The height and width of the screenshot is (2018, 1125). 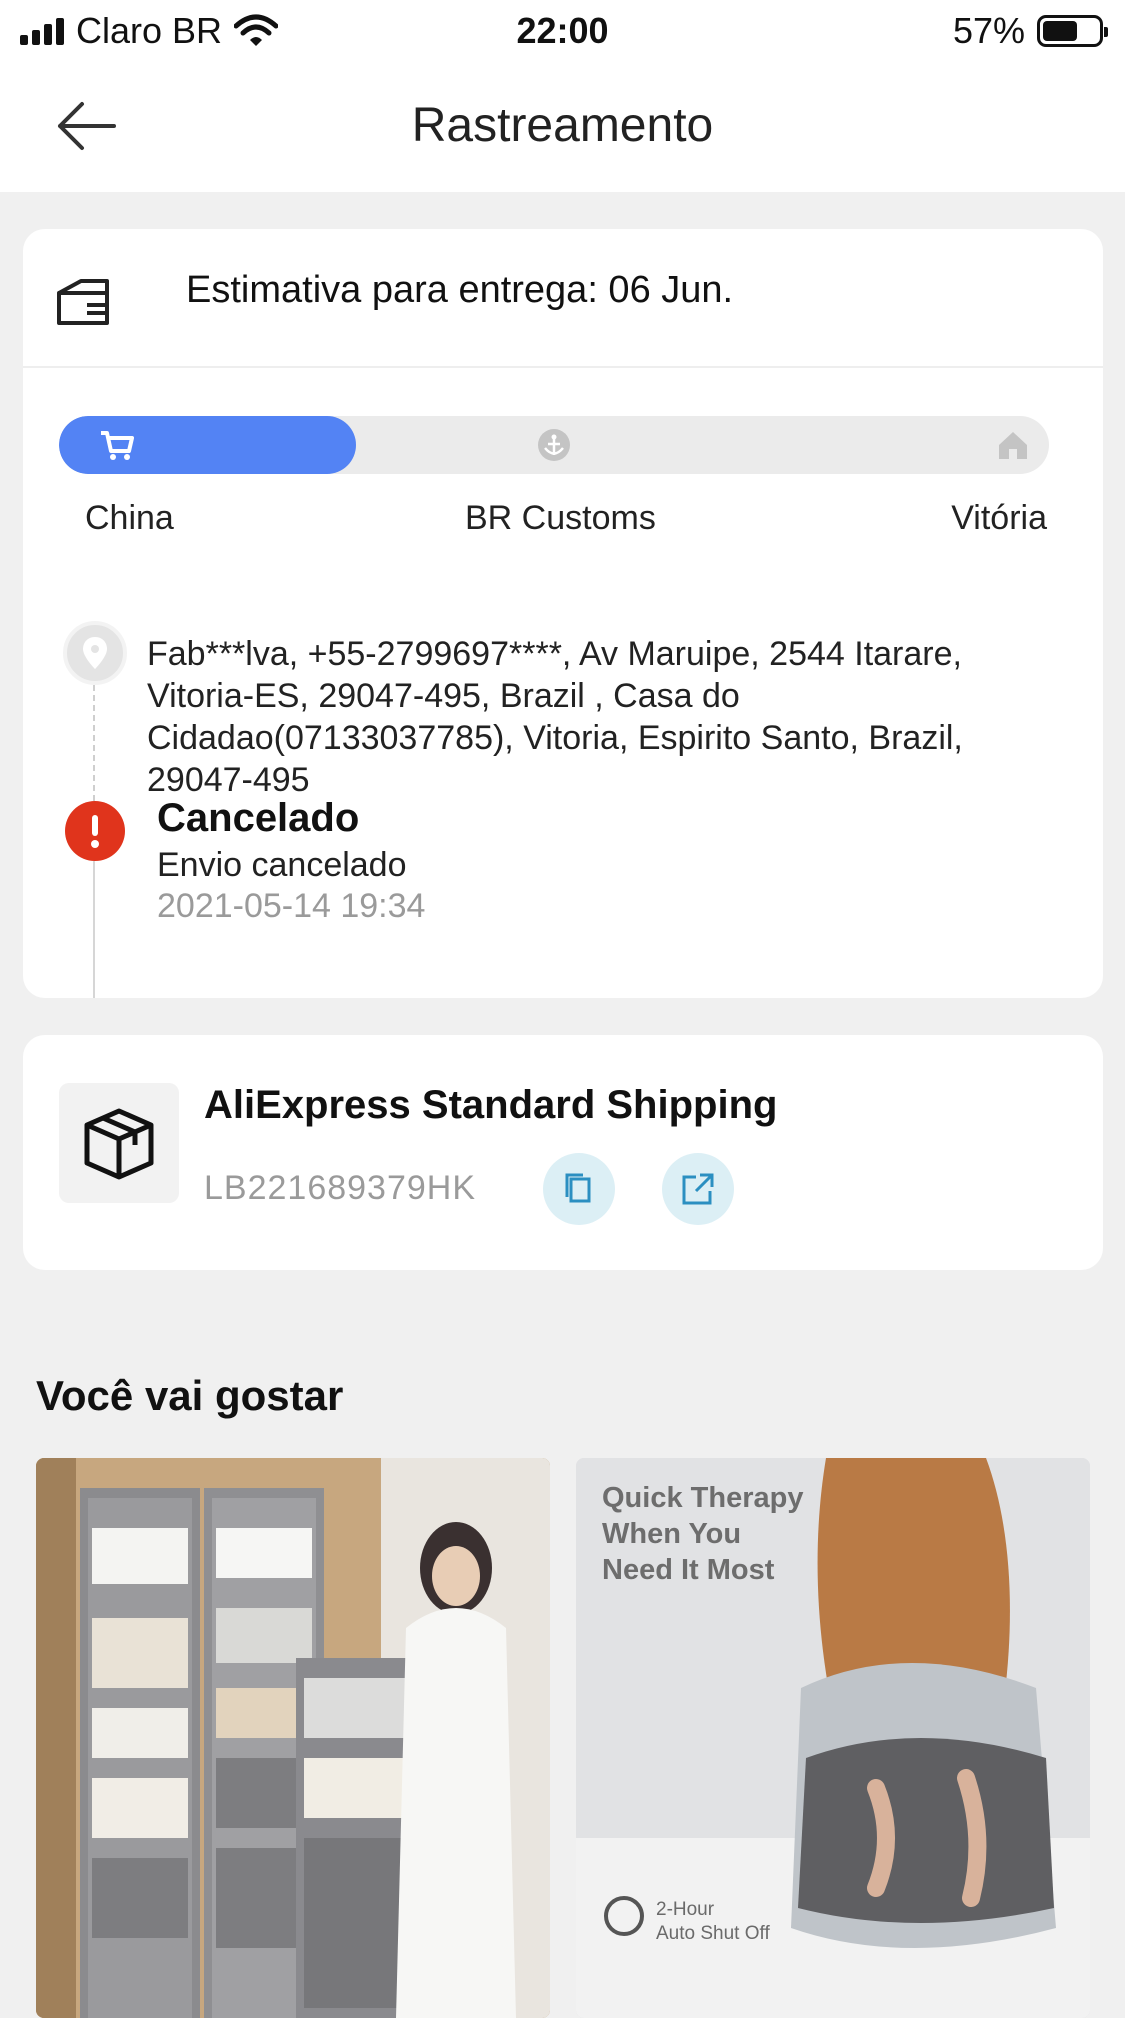 What do you see at coordinates (713, 1921) in the screenshot?
I see `product-badge-text: 2-Hour Auto Shut Off` at bounding box center [713, 1921].